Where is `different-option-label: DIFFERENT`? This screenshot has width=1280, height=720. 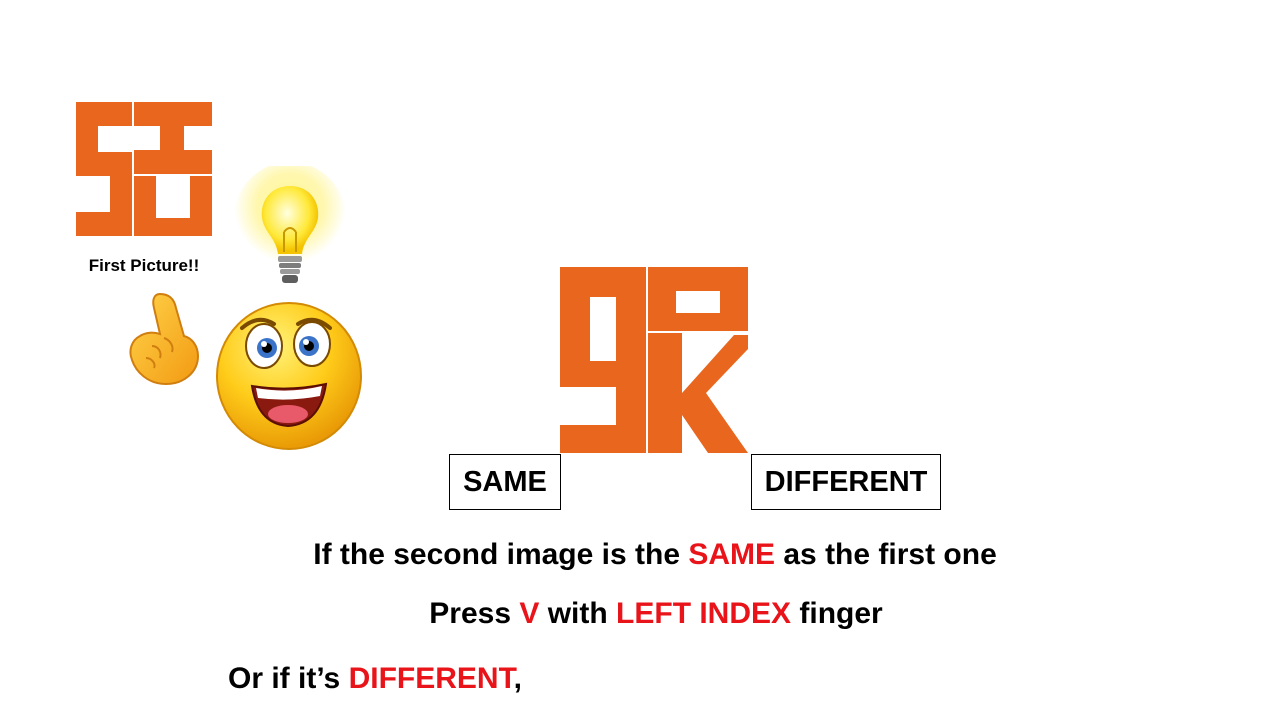 different-option-label: DIFFERENT is located at coordinates (846, 481).